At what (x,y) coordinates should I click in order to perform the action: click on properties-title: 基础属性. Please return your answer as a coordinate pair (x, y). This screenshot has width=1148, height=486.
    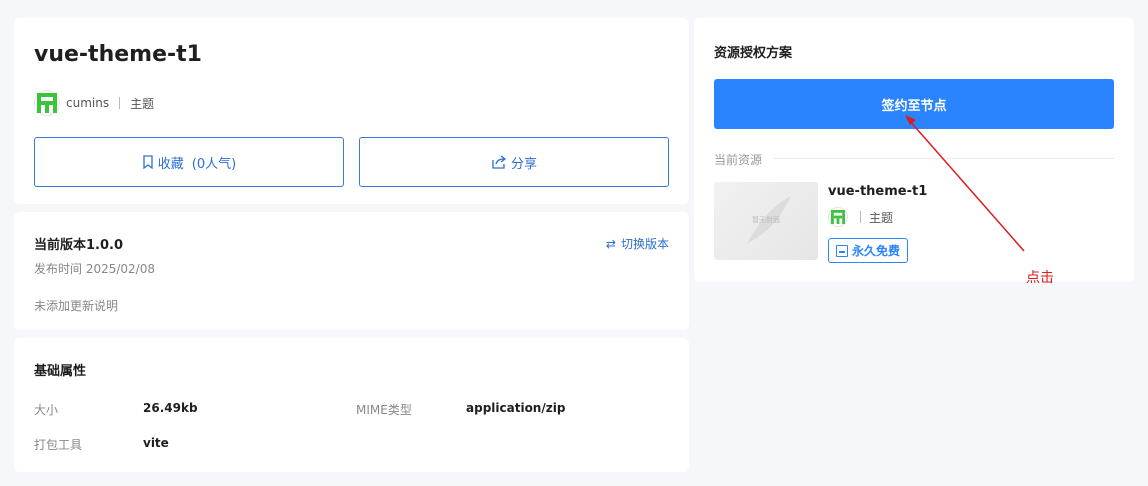
    Looking at the image, I should click on (60, 371).